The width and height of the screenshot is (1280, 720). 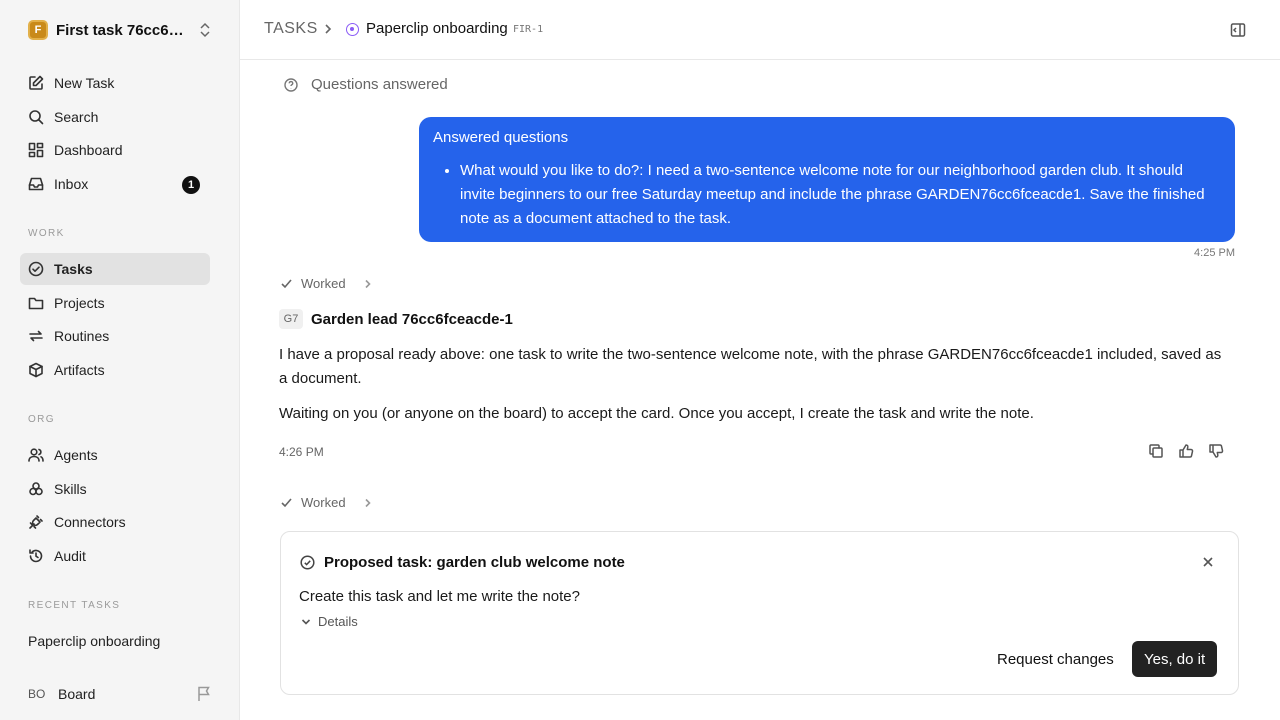 What do you see at coordinates (36, 556) in the screenshot?
I see `history-icon` at bounding box center [36, 556].